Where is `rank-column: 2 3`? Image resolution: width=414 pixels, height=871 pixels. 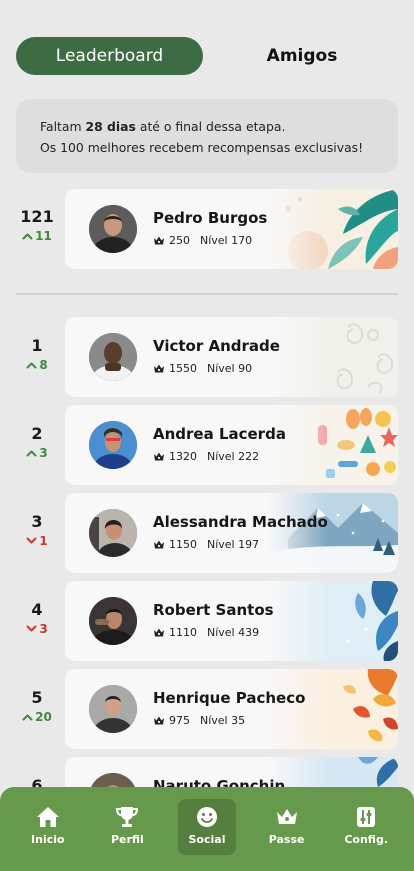 rank-column: 2 3 is located at coordinates (37, 442).